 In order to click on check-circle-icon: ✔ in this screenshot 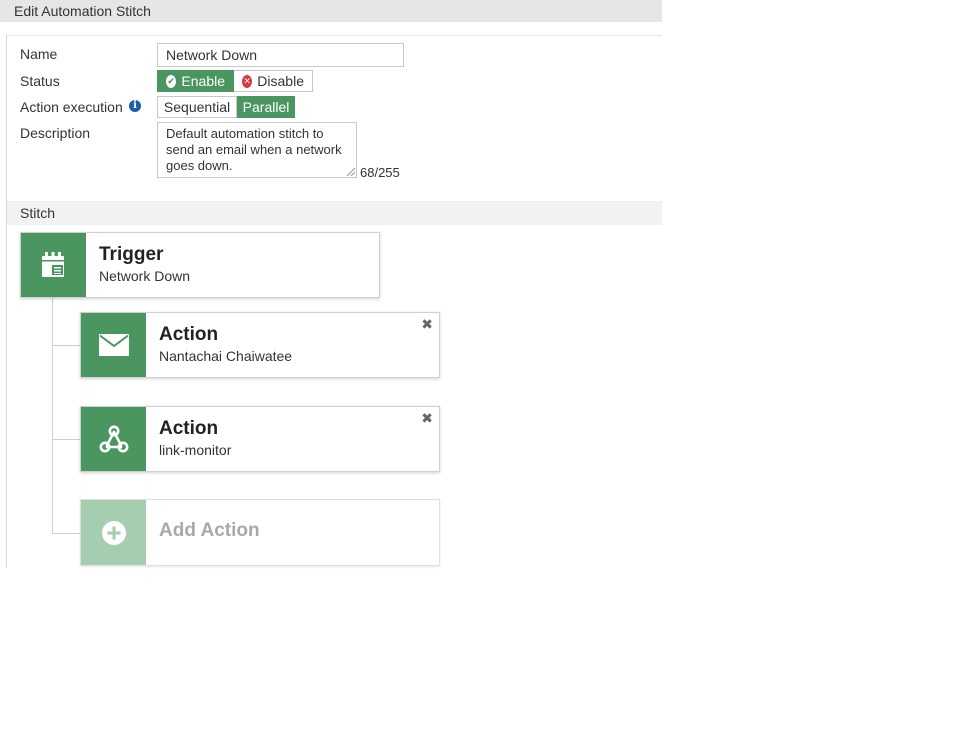, I will do `click(171, 81)`.